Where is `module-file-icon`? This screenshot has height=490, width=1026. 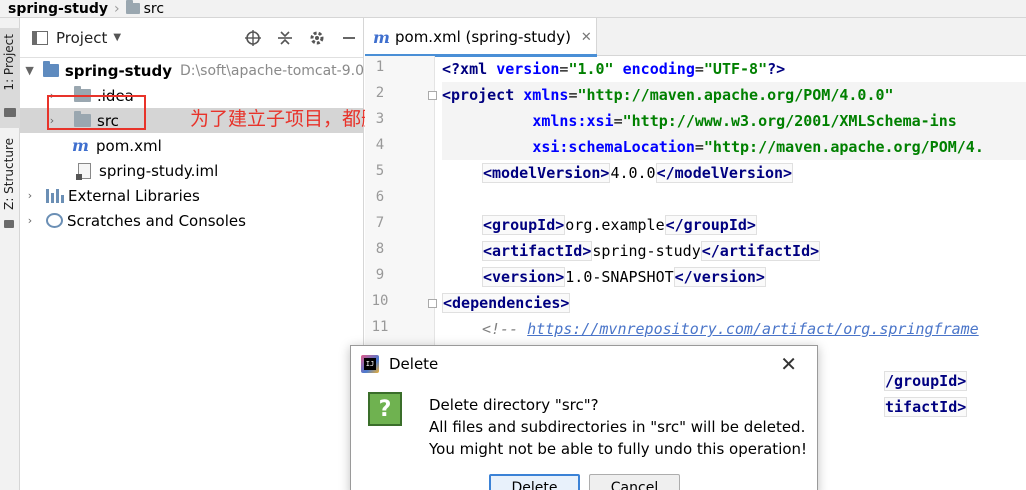
module-file-icon is located at coordinates (83, 171).